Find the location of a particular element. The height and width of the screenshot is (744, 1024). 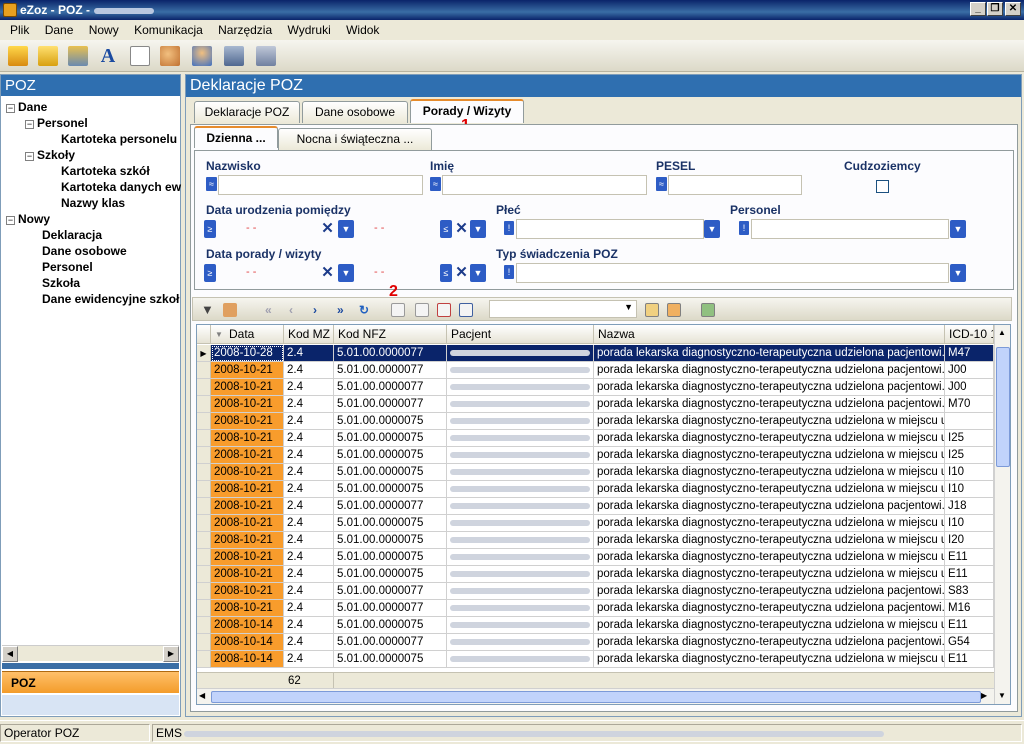

grid-horizontal-scrollbar: ◀ ▶ is located at coordinates (595, 696).